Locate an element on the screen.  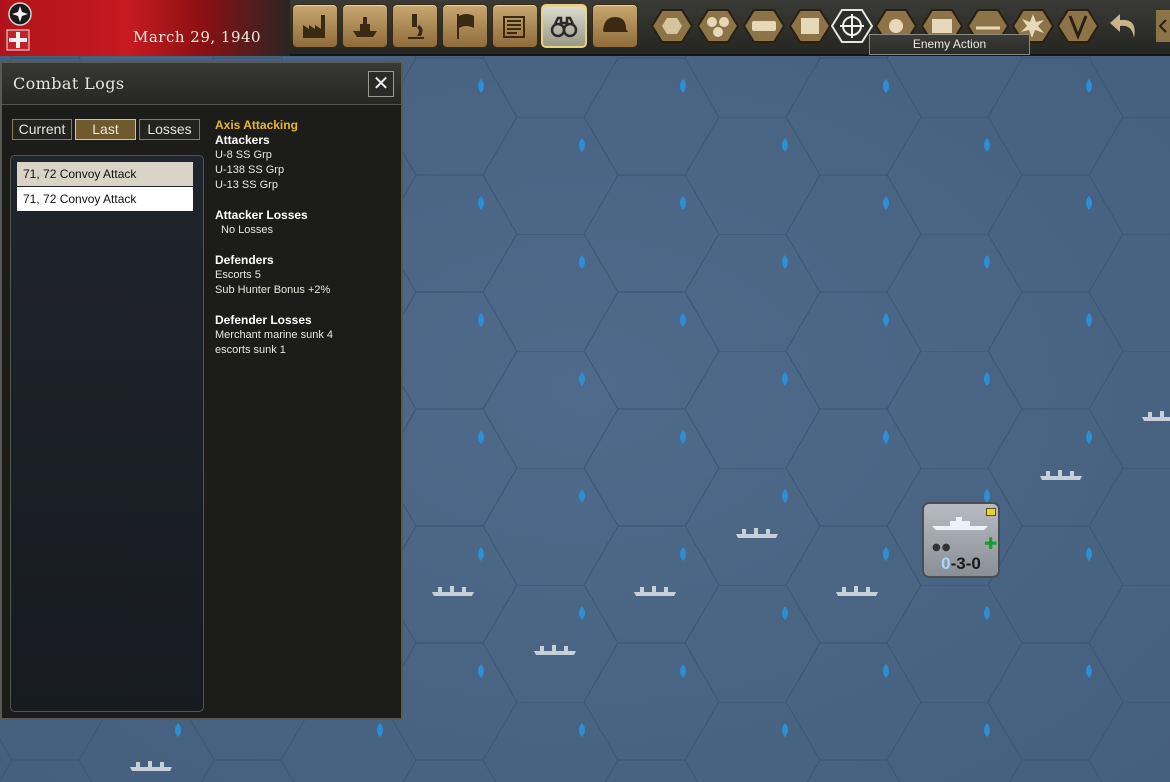
tab-last: Last is located at coordinates (105, 129).